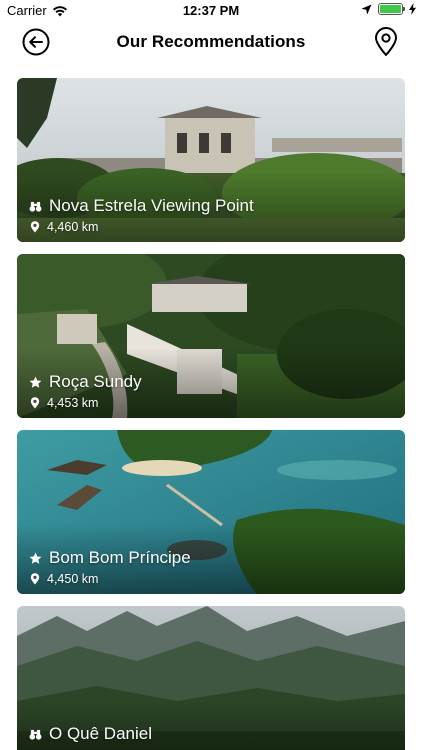 The width and height of the screenshot is (422, 750). What do you see at coordinates (366, 9) in the screenshot?
I see `location-arrow-icon` at bounding box center [366, 9].